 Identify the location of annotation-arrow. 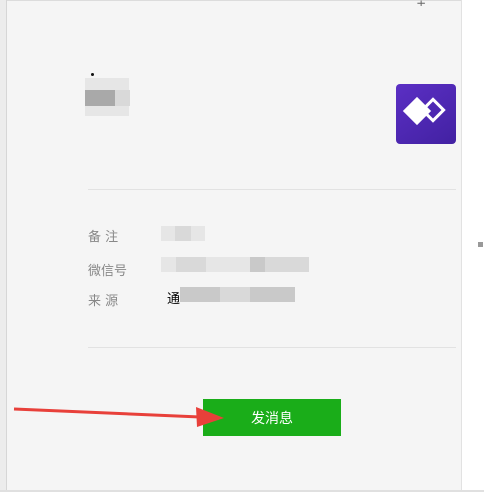
(118, 417).